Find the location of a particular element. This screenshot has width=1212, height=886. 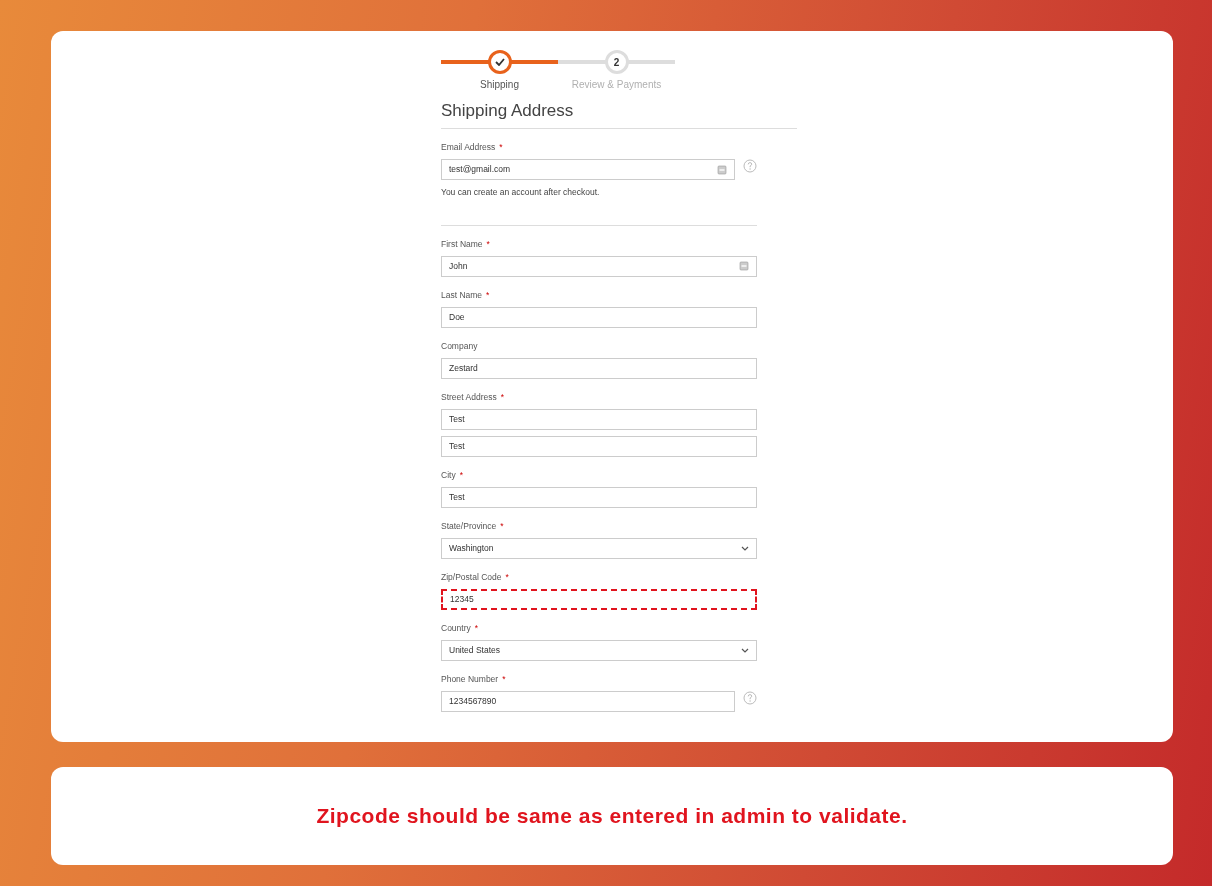

input-field: Zestard is located at coordinates (599, 368).